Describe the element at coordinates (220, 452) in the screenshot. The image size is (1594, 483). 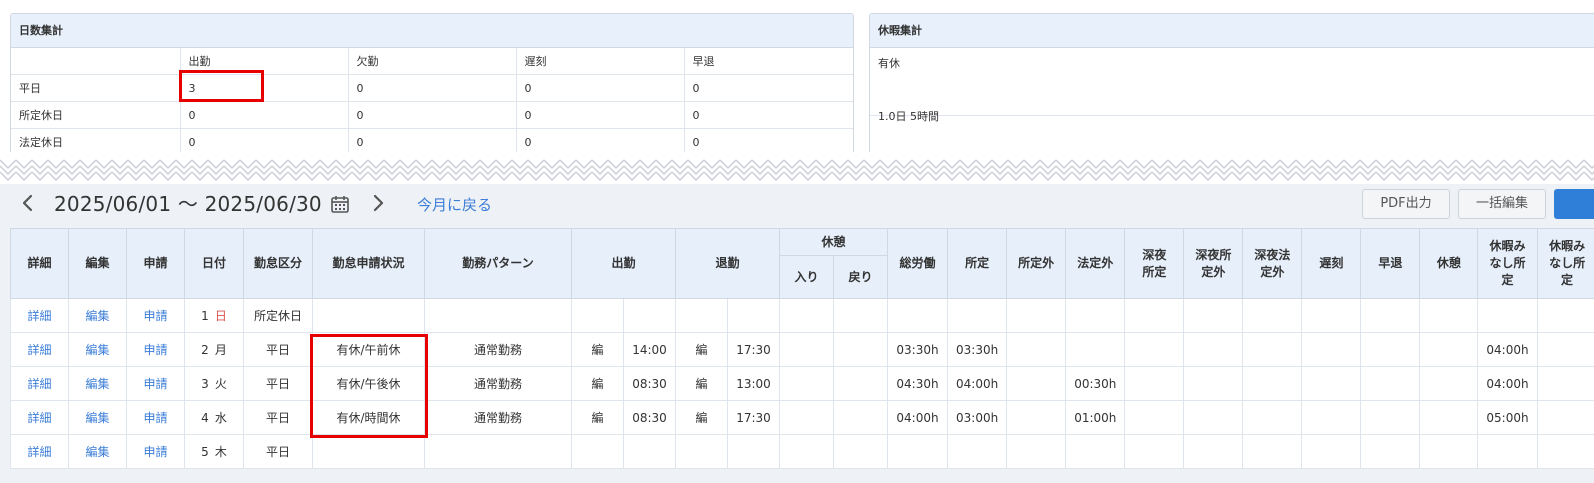
I see `weekday: 木` at that location.